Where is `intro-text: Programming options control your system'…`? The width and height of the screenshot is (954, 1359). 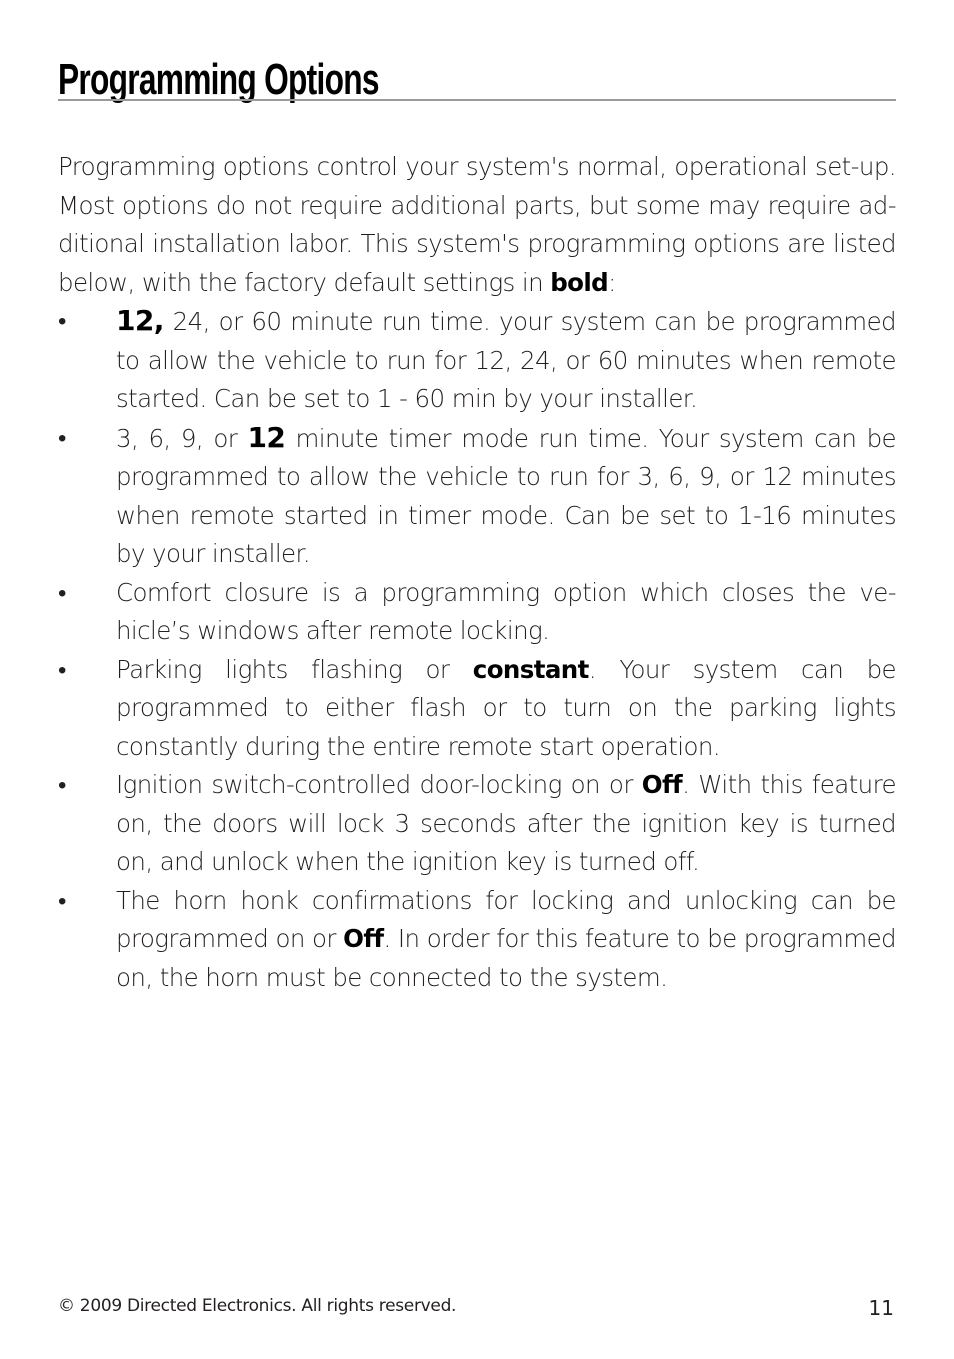
intro-text: Programming options control your system'… is located at coordinates (477, 224).